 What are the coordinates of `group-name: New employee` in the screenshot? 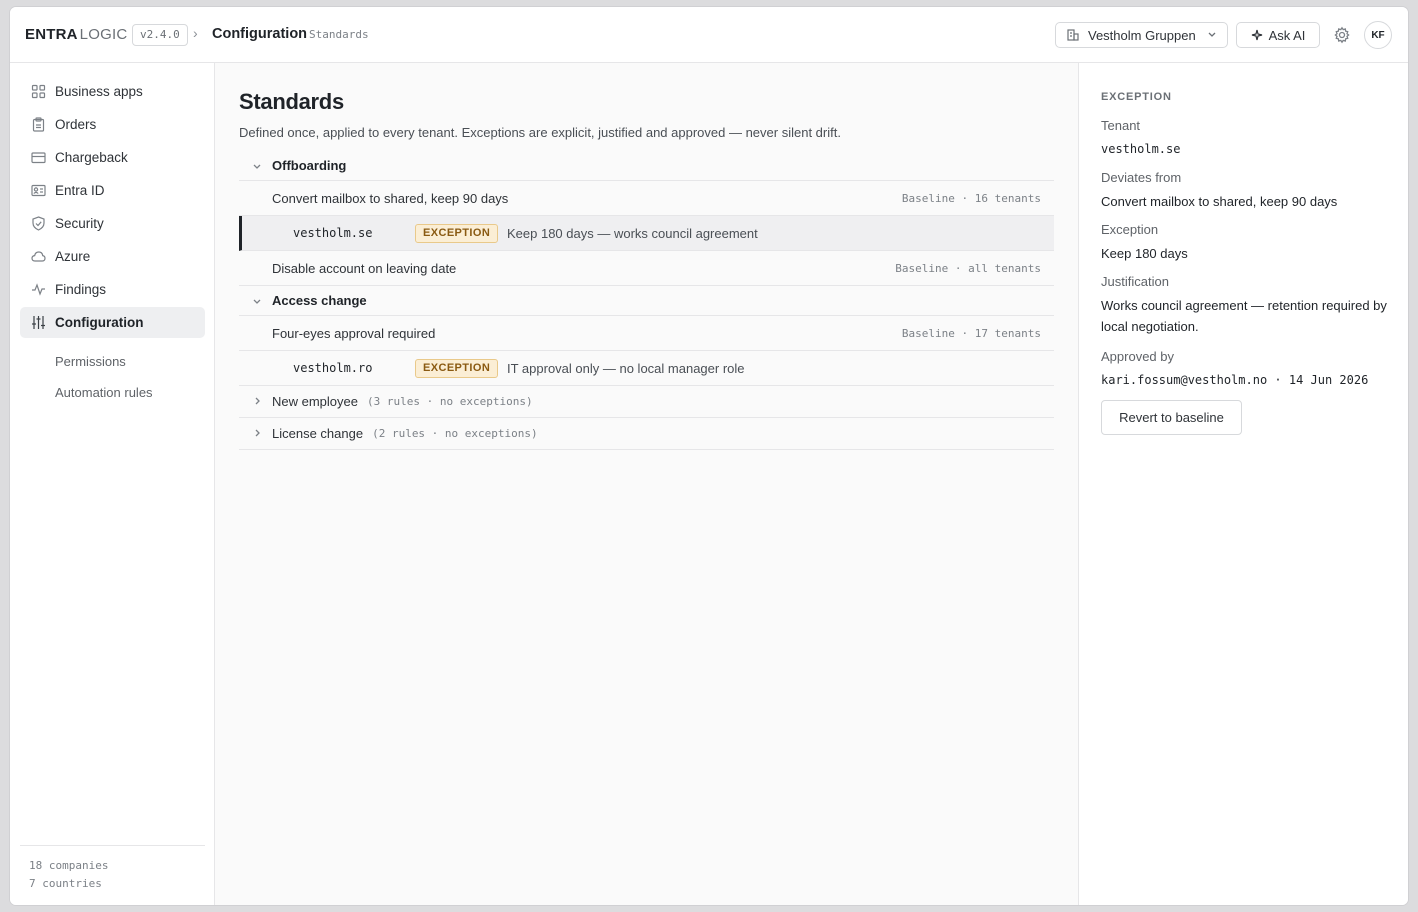 It's located at (315, 401).